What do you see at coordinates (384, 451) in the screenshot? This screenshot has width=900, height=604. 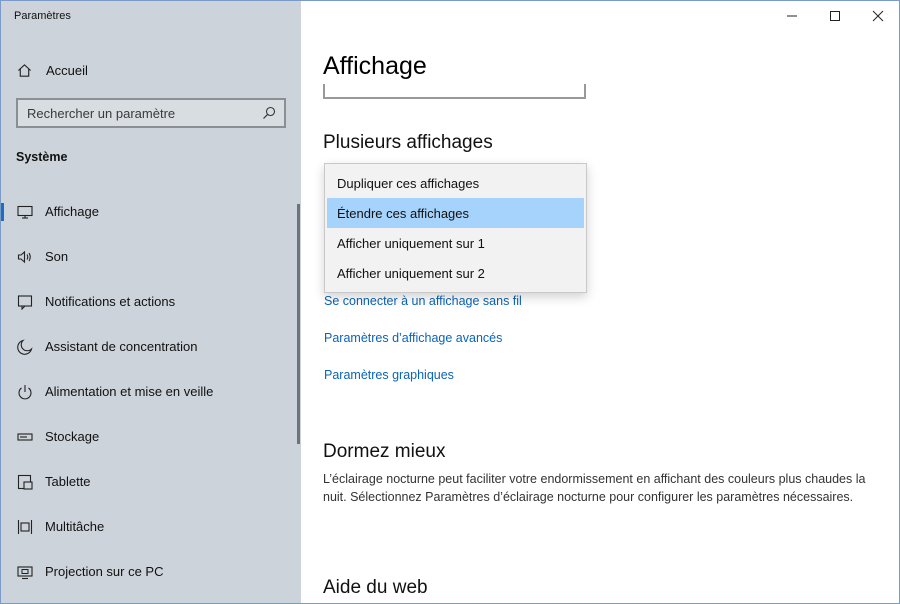 I see `sleep-better-heading: Dormez mieux` at bounding box center [384, 451].